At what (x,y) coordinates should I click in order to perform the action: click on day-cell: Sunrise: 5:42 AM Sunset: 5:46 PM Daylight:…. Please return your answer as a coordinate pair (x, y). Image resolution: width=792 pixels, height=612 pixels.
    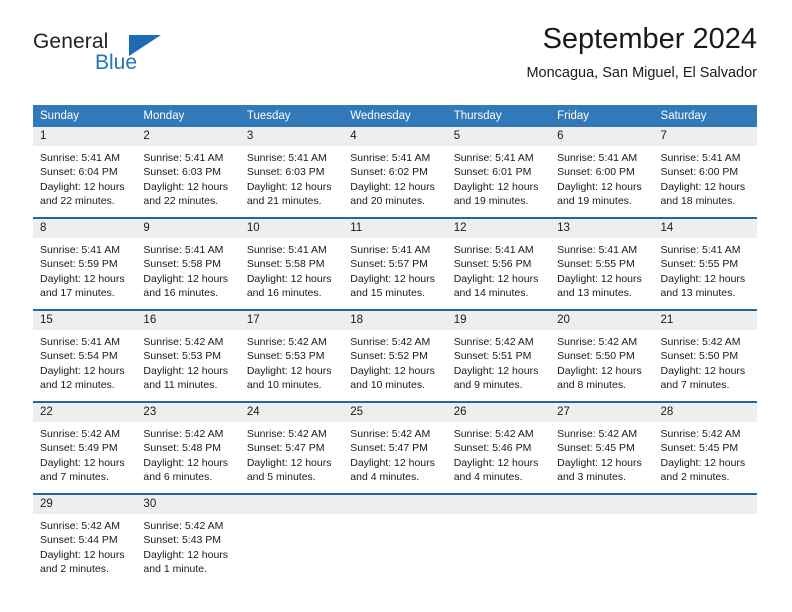
    Looking at the image, I should click on (498, 457).